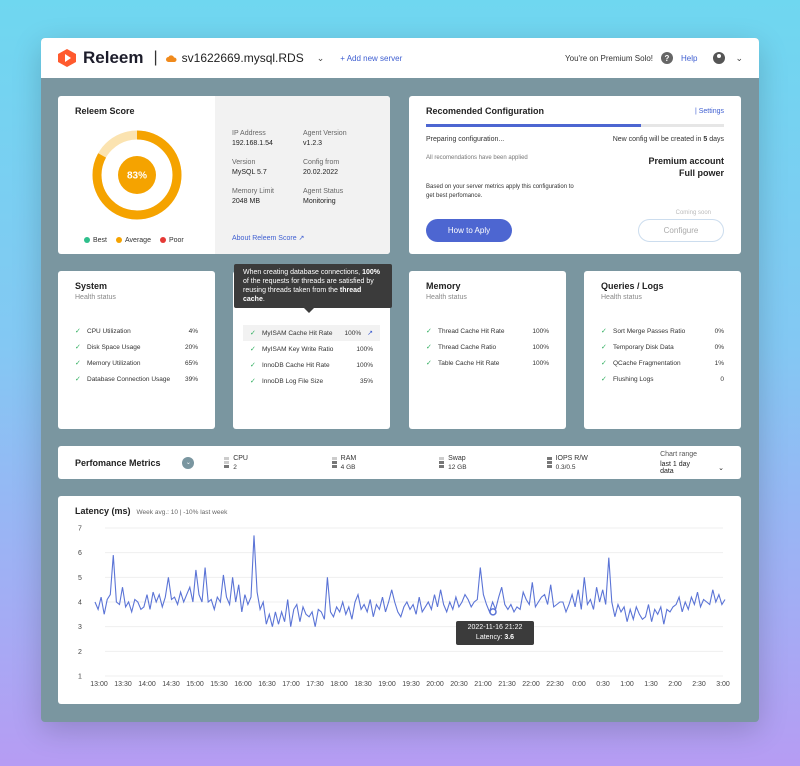  I want to click on list-item: ✓ Temporary Disk Data 0%, so click(662, 347).